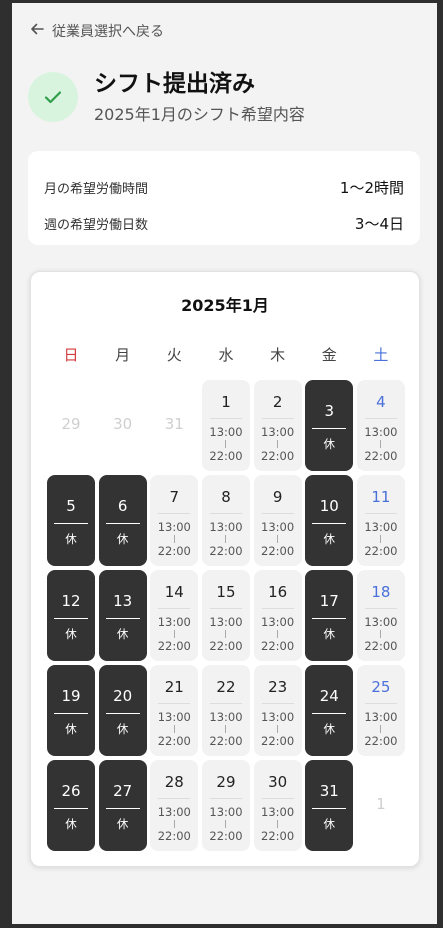  I want to click on day-number: 19, so click(71, 696).